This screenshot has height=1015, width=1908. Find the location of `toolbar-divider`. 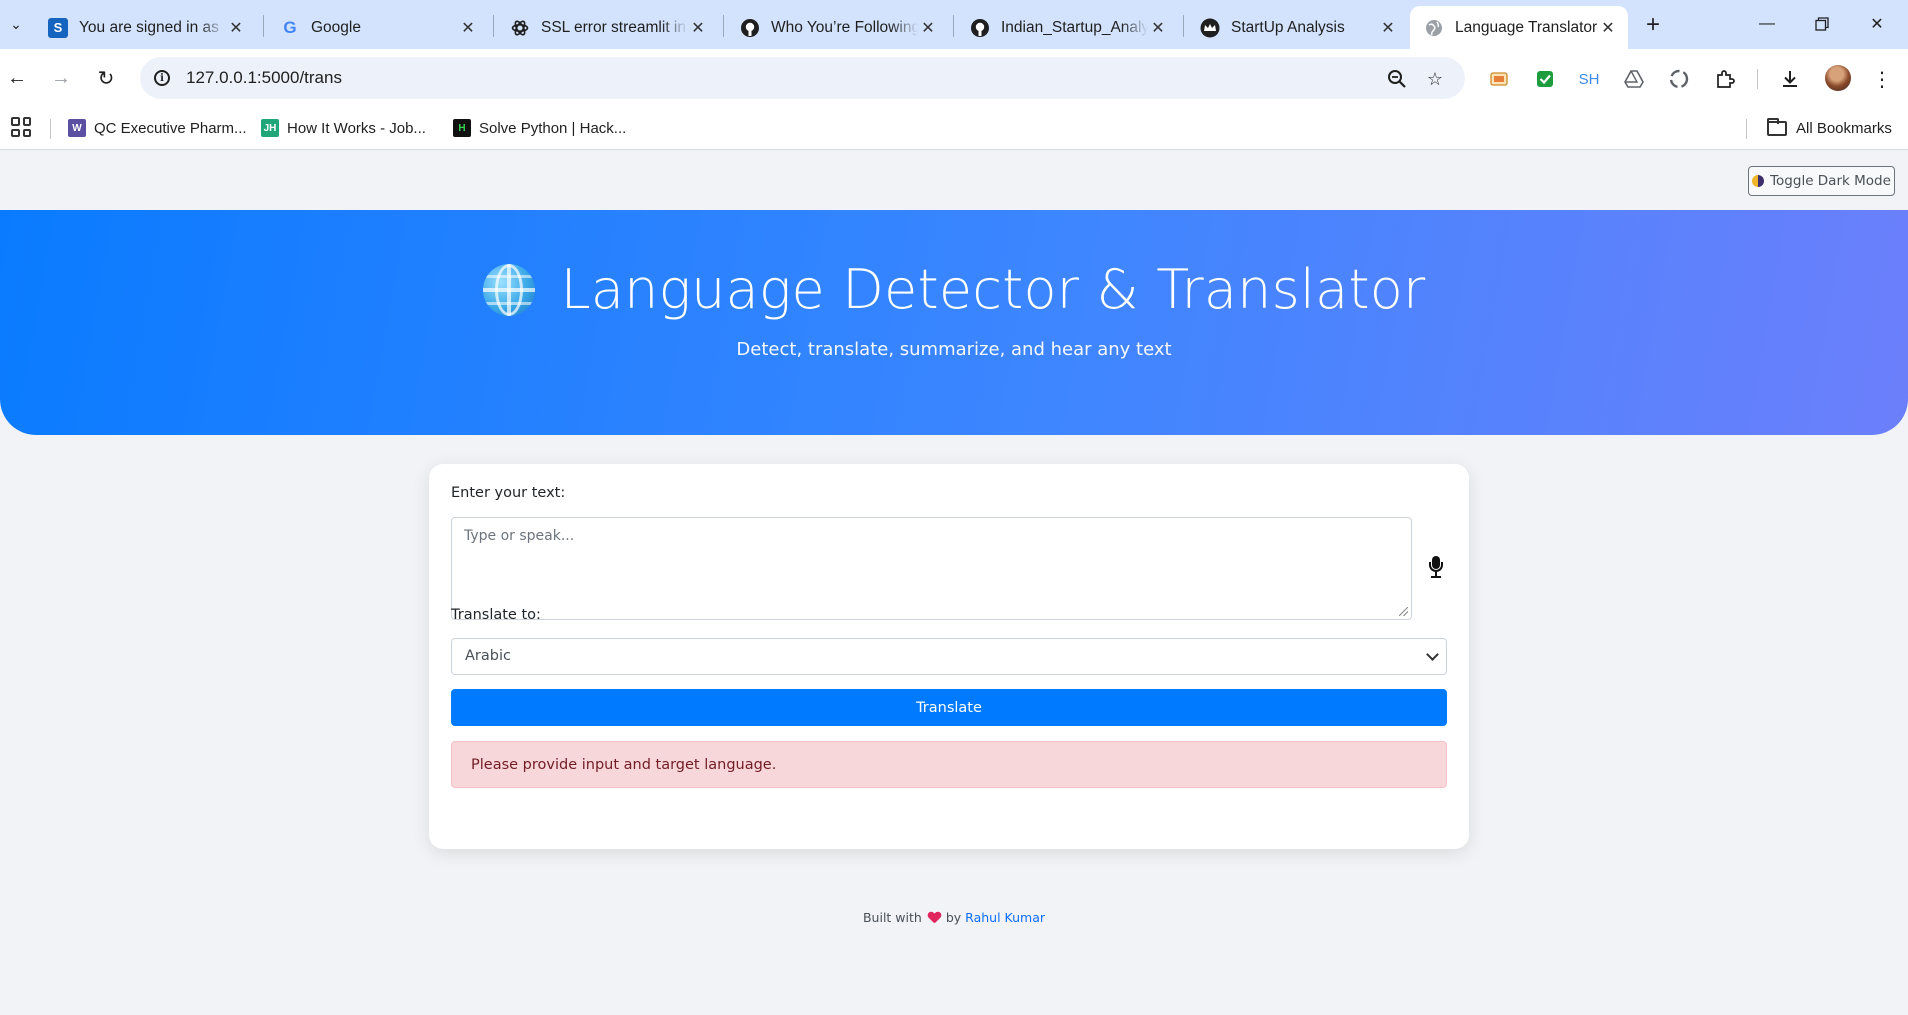

toolbar-divider is located at coordinates (1757, 79).